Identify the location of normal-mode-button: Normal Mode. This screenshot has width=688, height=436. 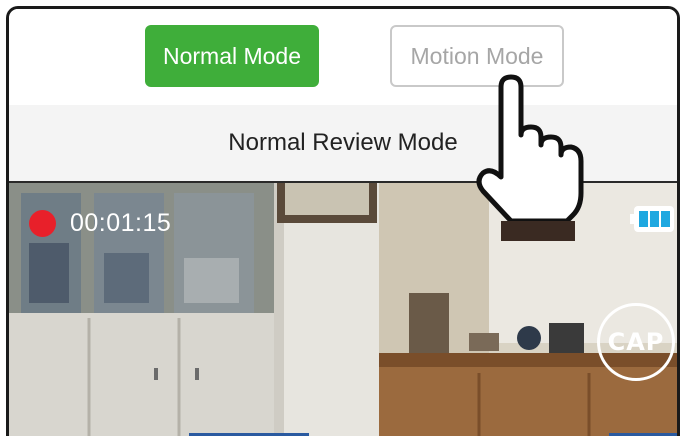
(232, 56).